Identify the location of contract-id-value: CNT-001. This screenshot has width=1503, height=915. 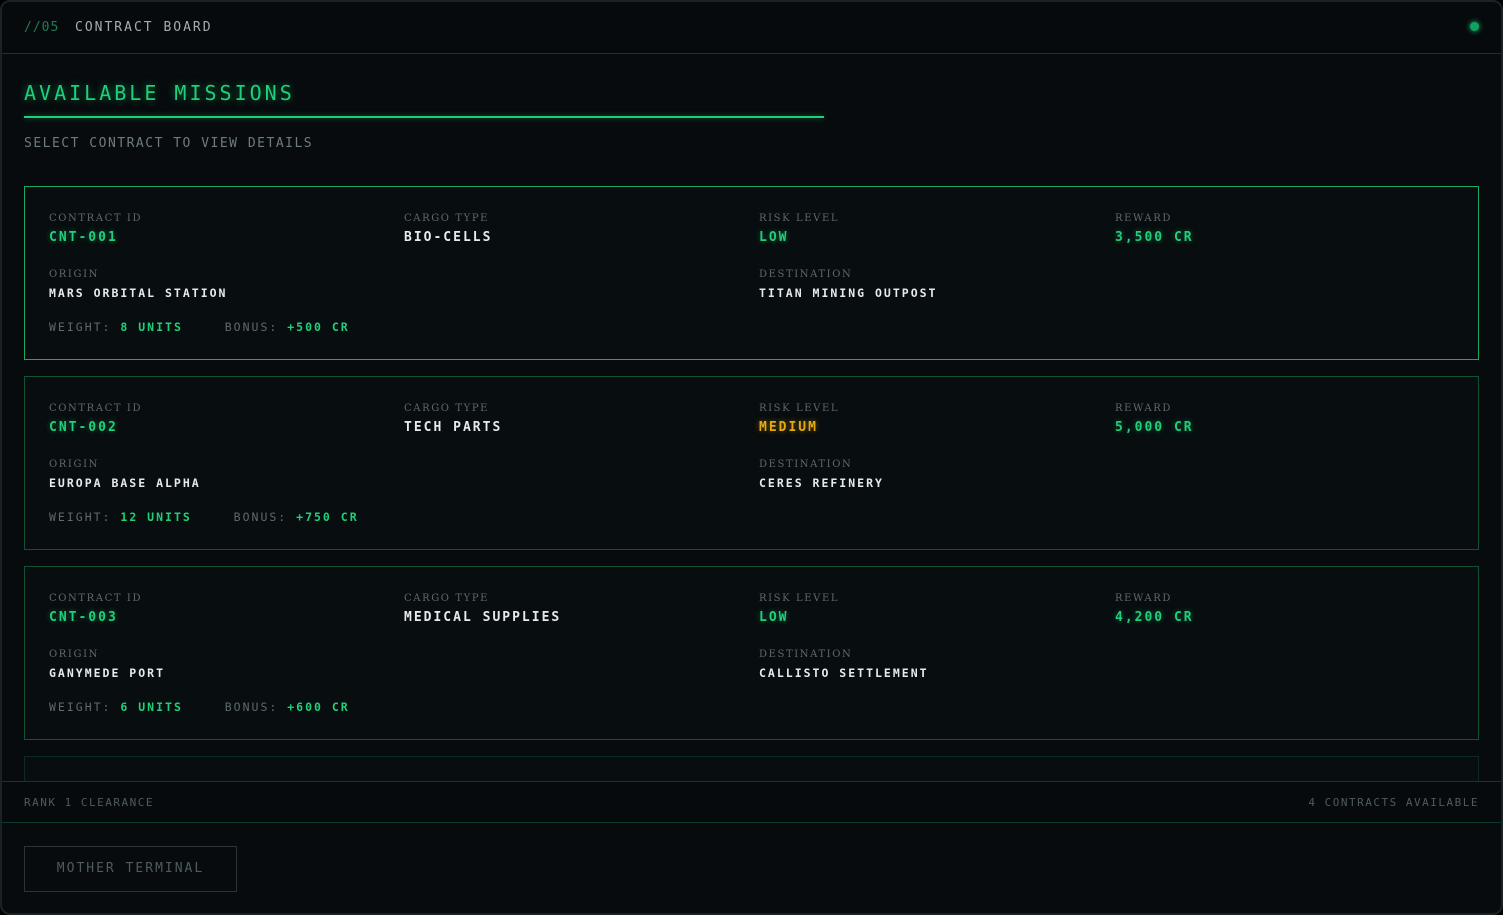
(83, 237).